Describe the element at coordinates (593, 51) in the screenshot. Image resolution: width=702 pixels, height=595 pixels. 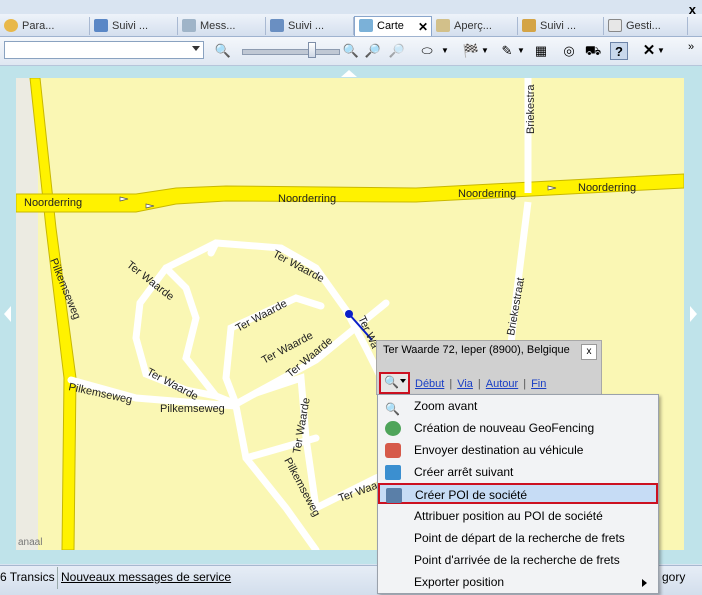
I see `truck-icon: ⛟` at that location.